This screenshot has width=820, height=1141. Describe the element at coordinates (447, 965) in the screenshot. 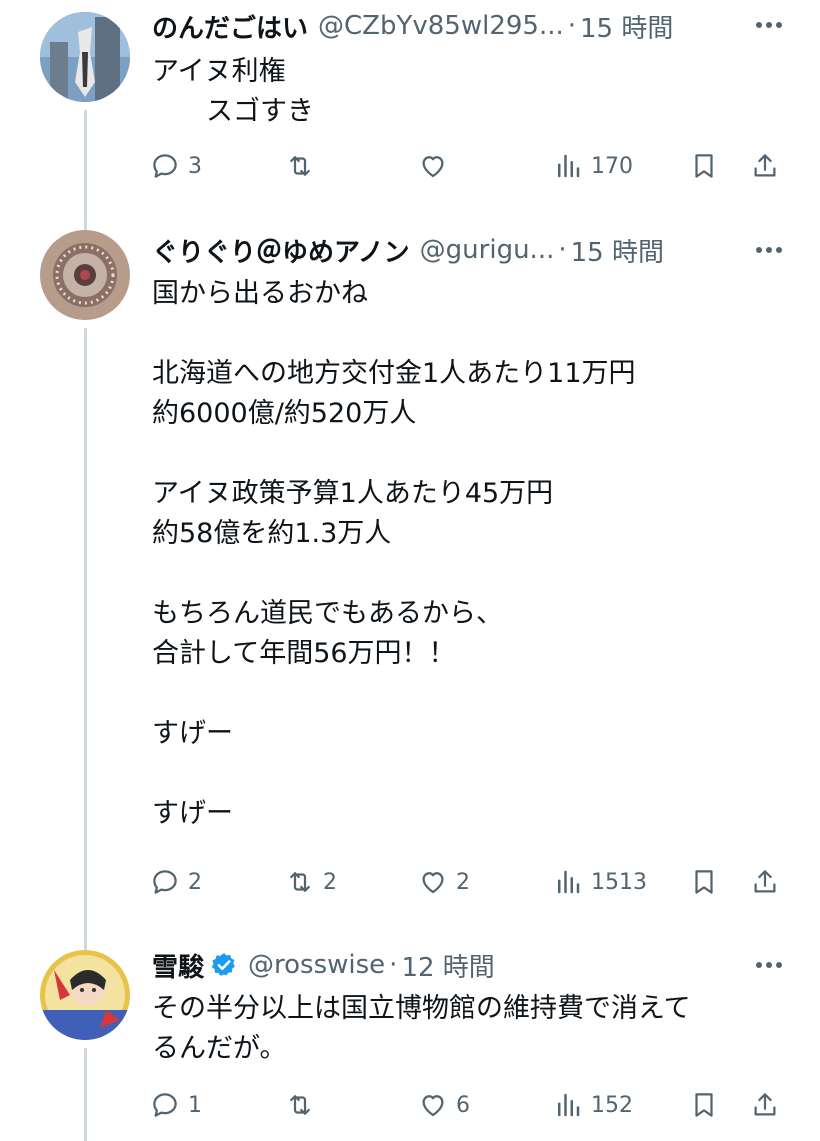

I see `timestamp: 12 時間` at that location.